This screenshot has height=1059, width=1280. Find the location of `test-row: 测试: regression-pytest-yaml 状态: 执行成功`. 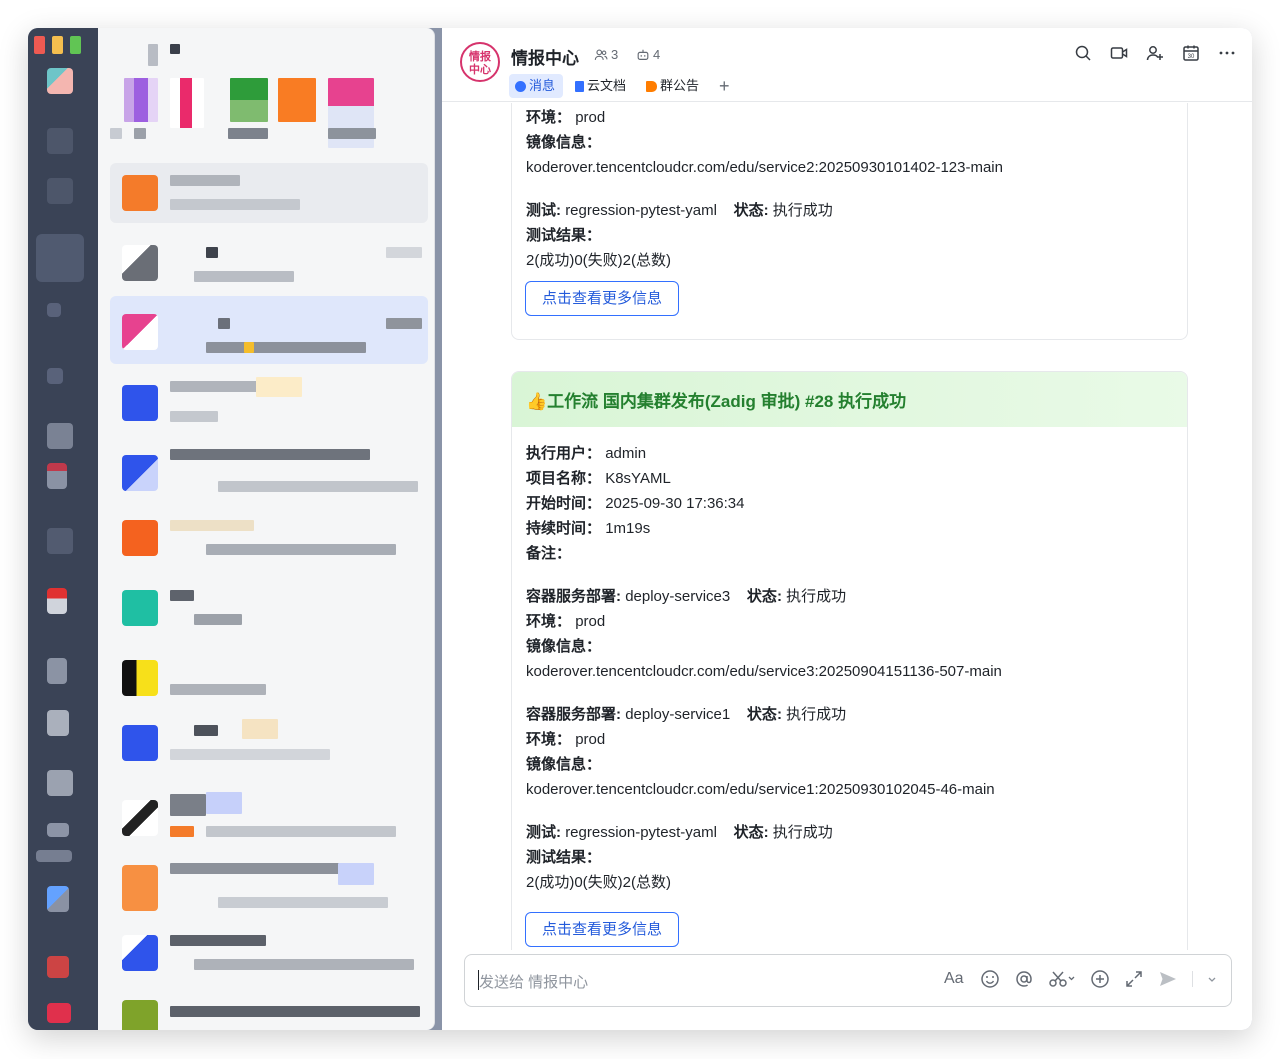

test-row: 测试: regression-pytest-yaml 状态: 执行成功 is located at coordinates (679, 832).